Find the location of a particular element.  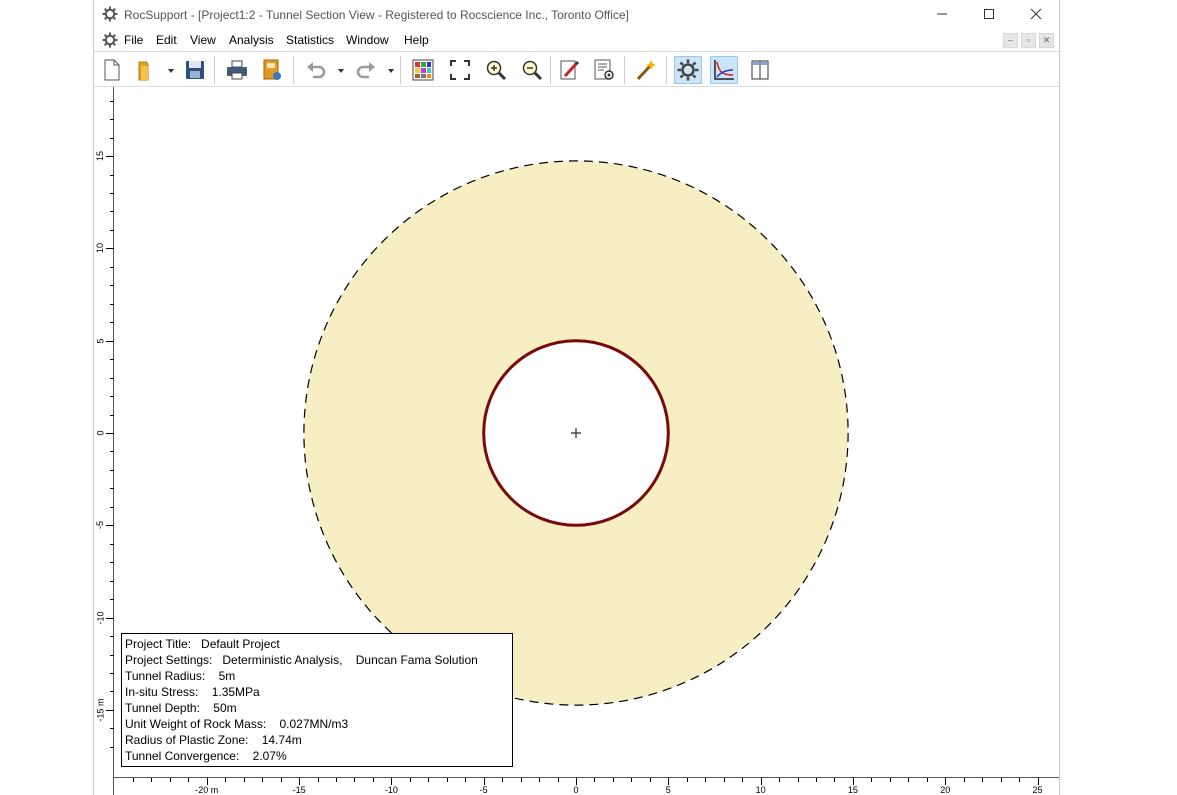

edit-button is located at coordinates (569, 70).